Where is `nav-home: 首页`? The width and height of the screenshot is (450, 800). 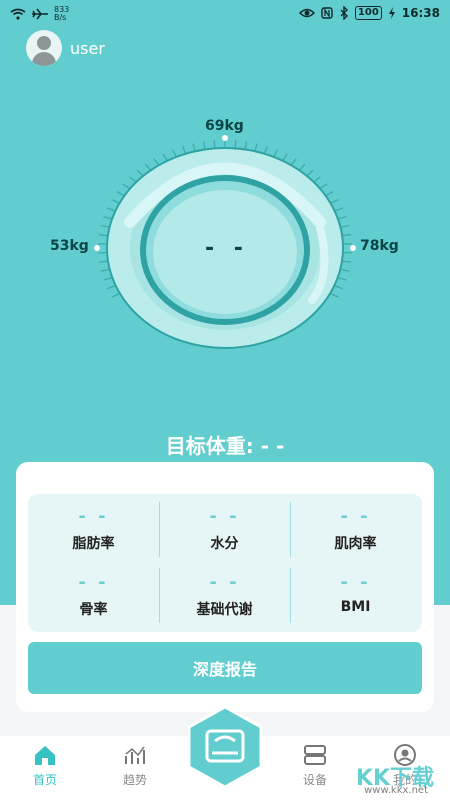 nav-home: 首页 is located at coordinates (45, 766).